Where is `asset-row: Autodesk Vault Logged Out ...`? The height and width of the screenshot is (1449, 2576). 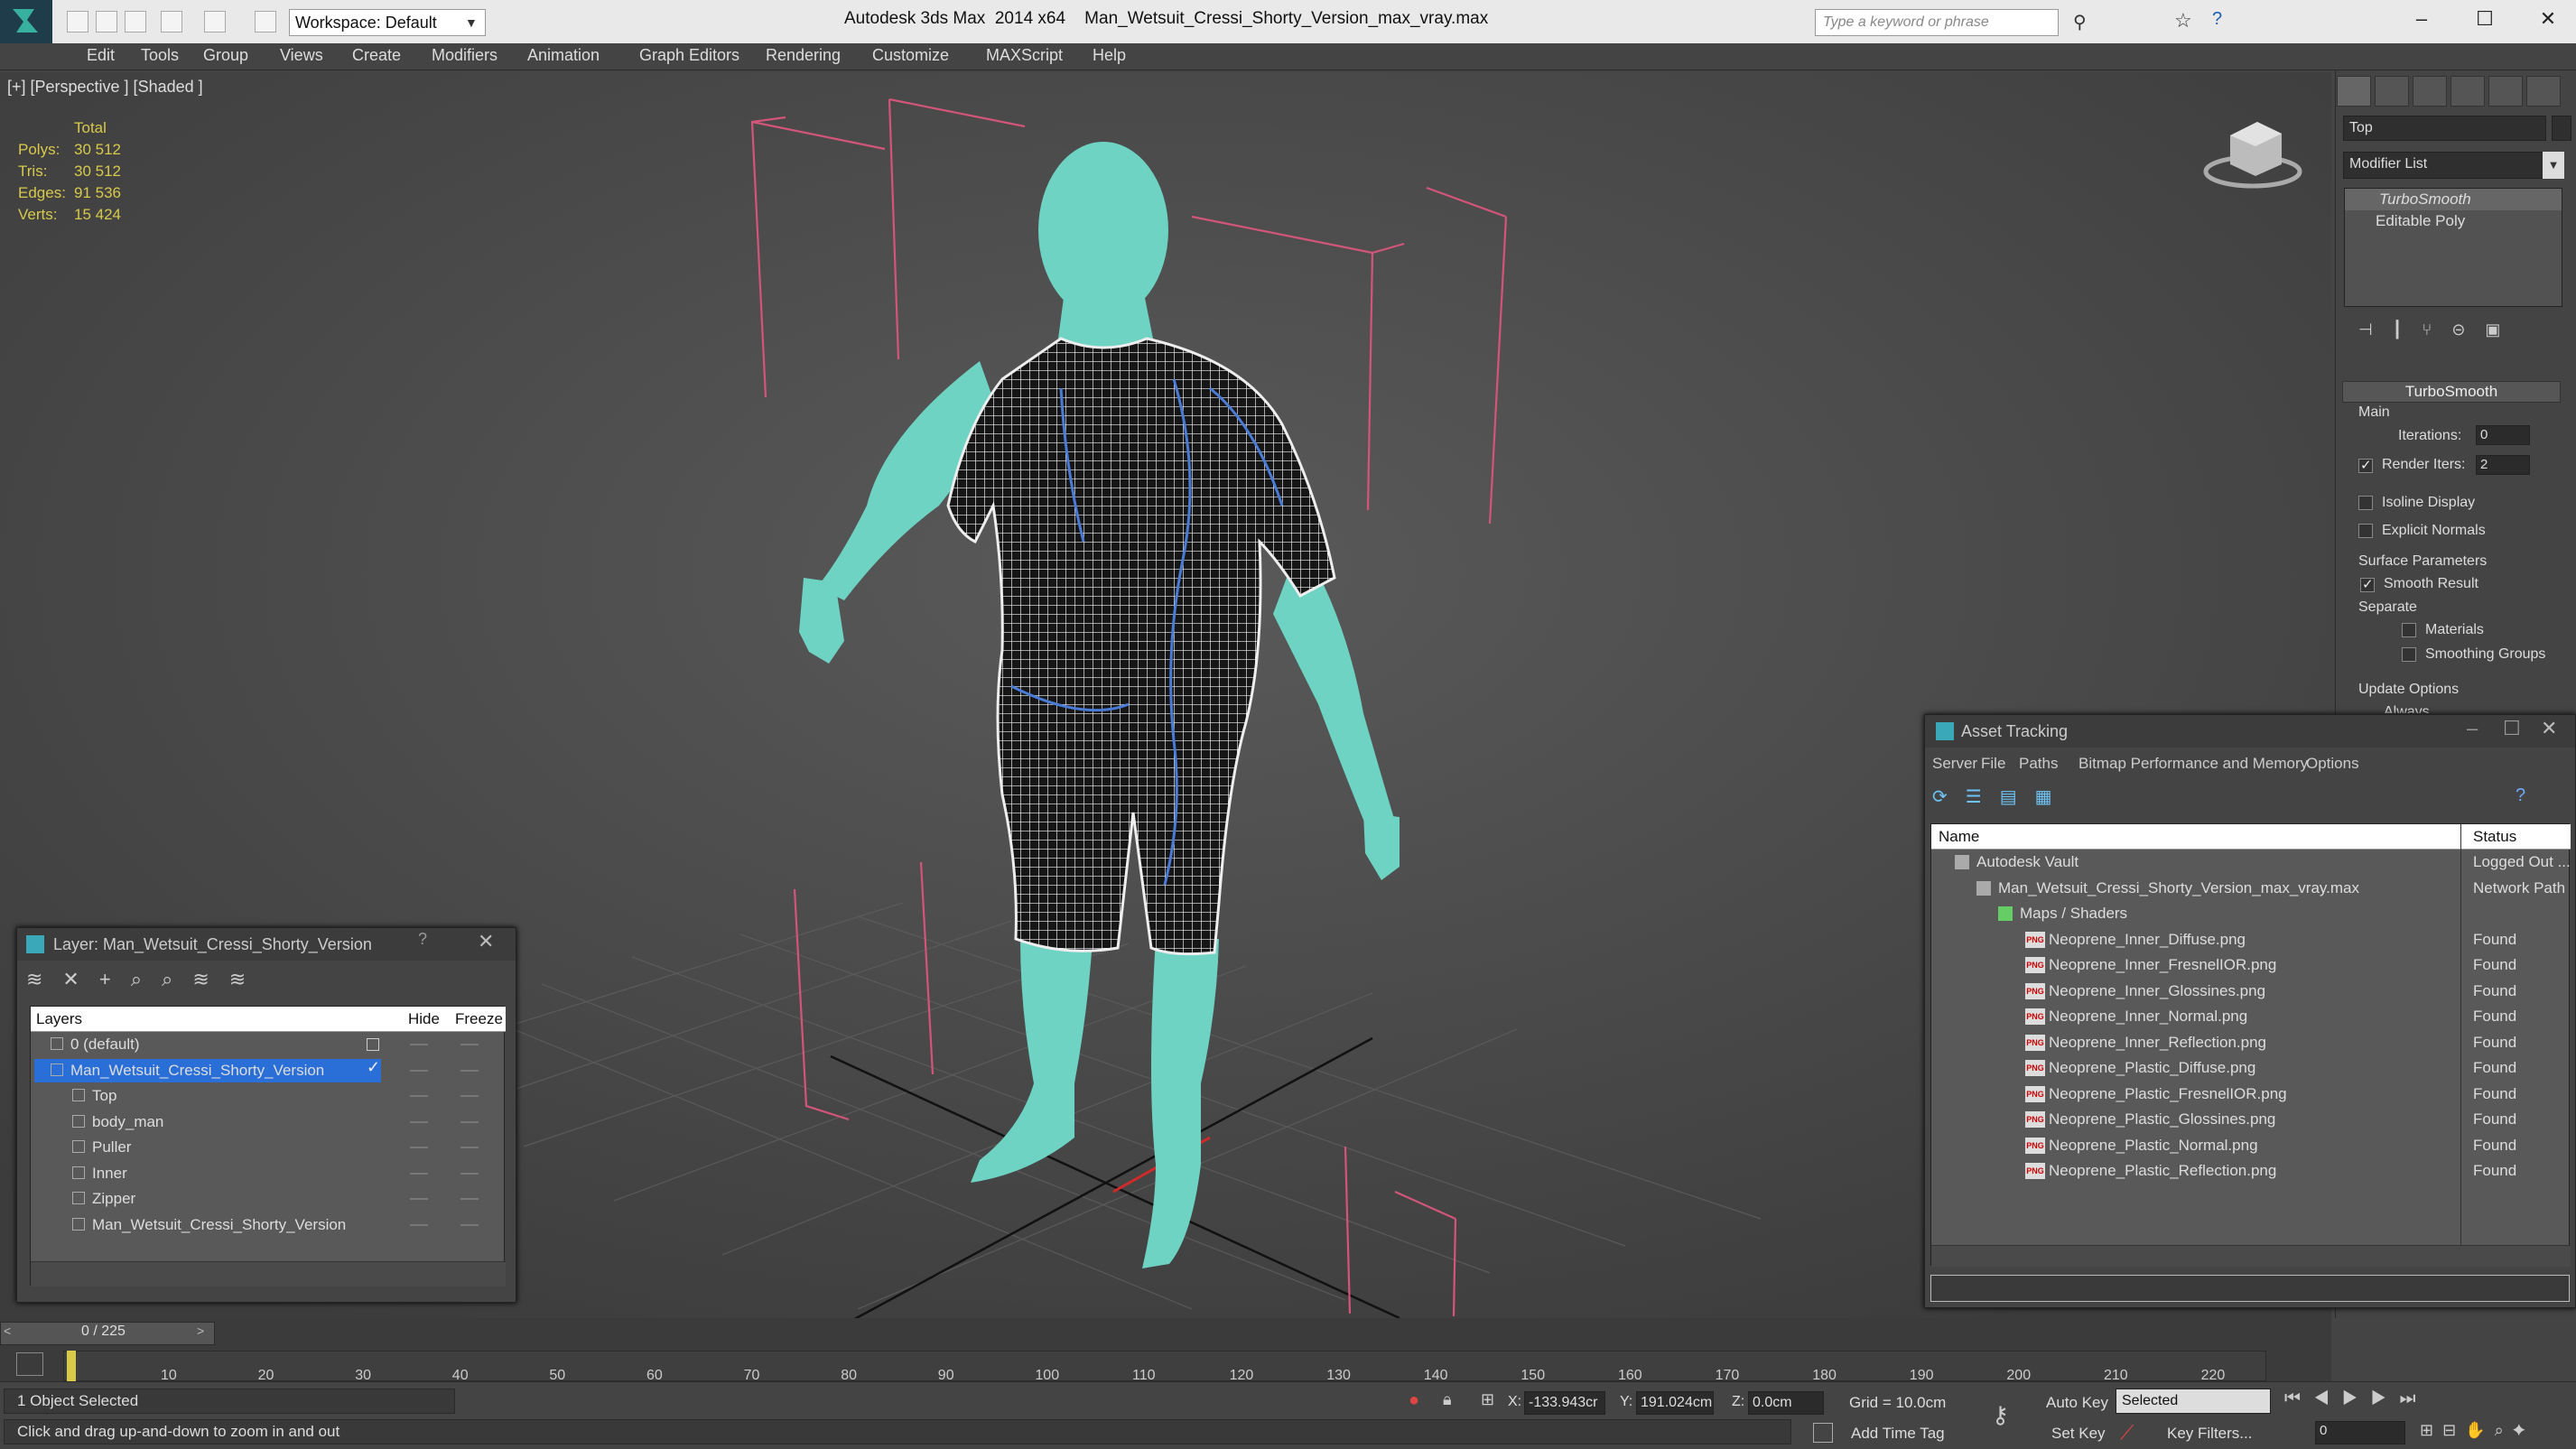
asset-row: Autodesk Vault Logged Out ... is located at coordinates (2251, 862).